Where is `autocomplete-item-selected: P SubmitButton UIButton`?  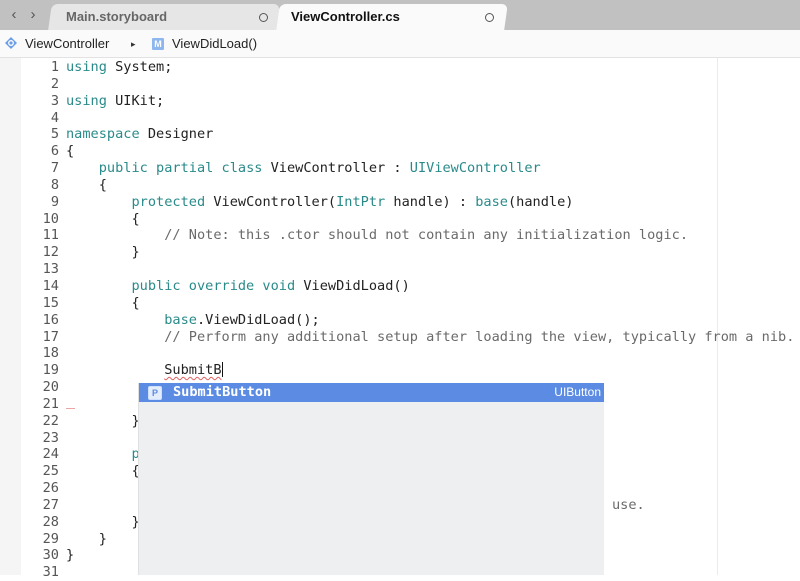 autocomplete-item-selected: P SubmitButton UIButton is located at coordinates (371, 392).